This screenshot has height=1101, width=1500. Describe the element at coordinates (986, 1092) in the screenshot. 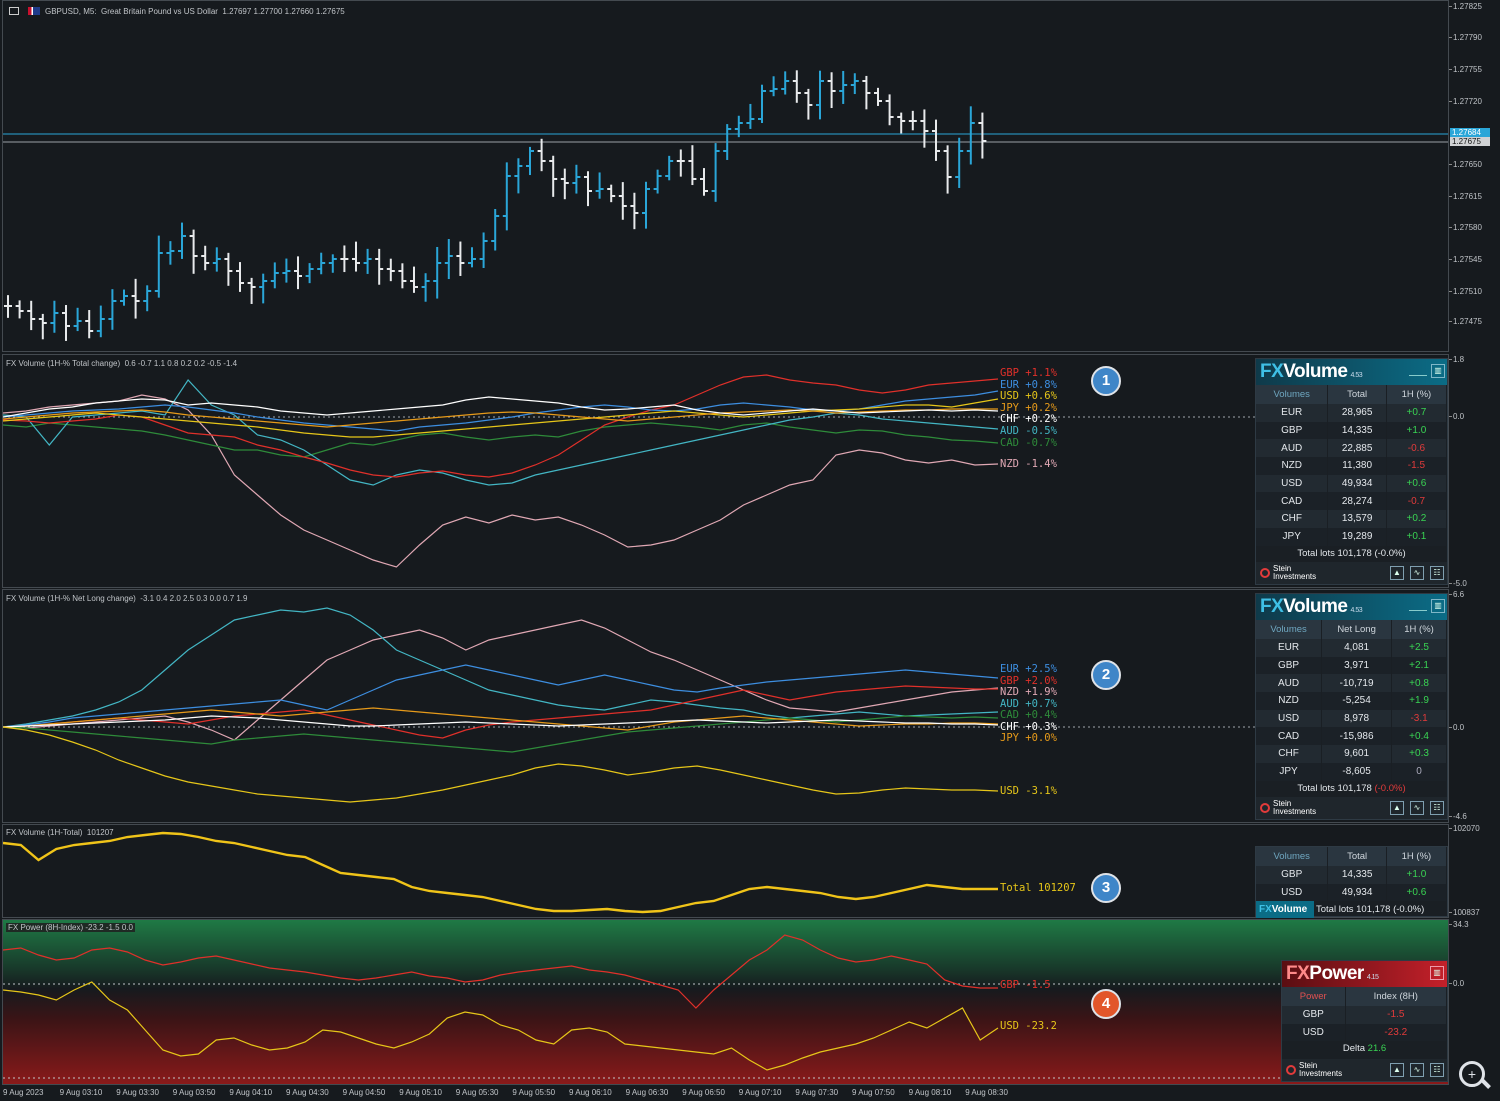

I see `time-axis-label: 9 Aug 08:30` at that location.